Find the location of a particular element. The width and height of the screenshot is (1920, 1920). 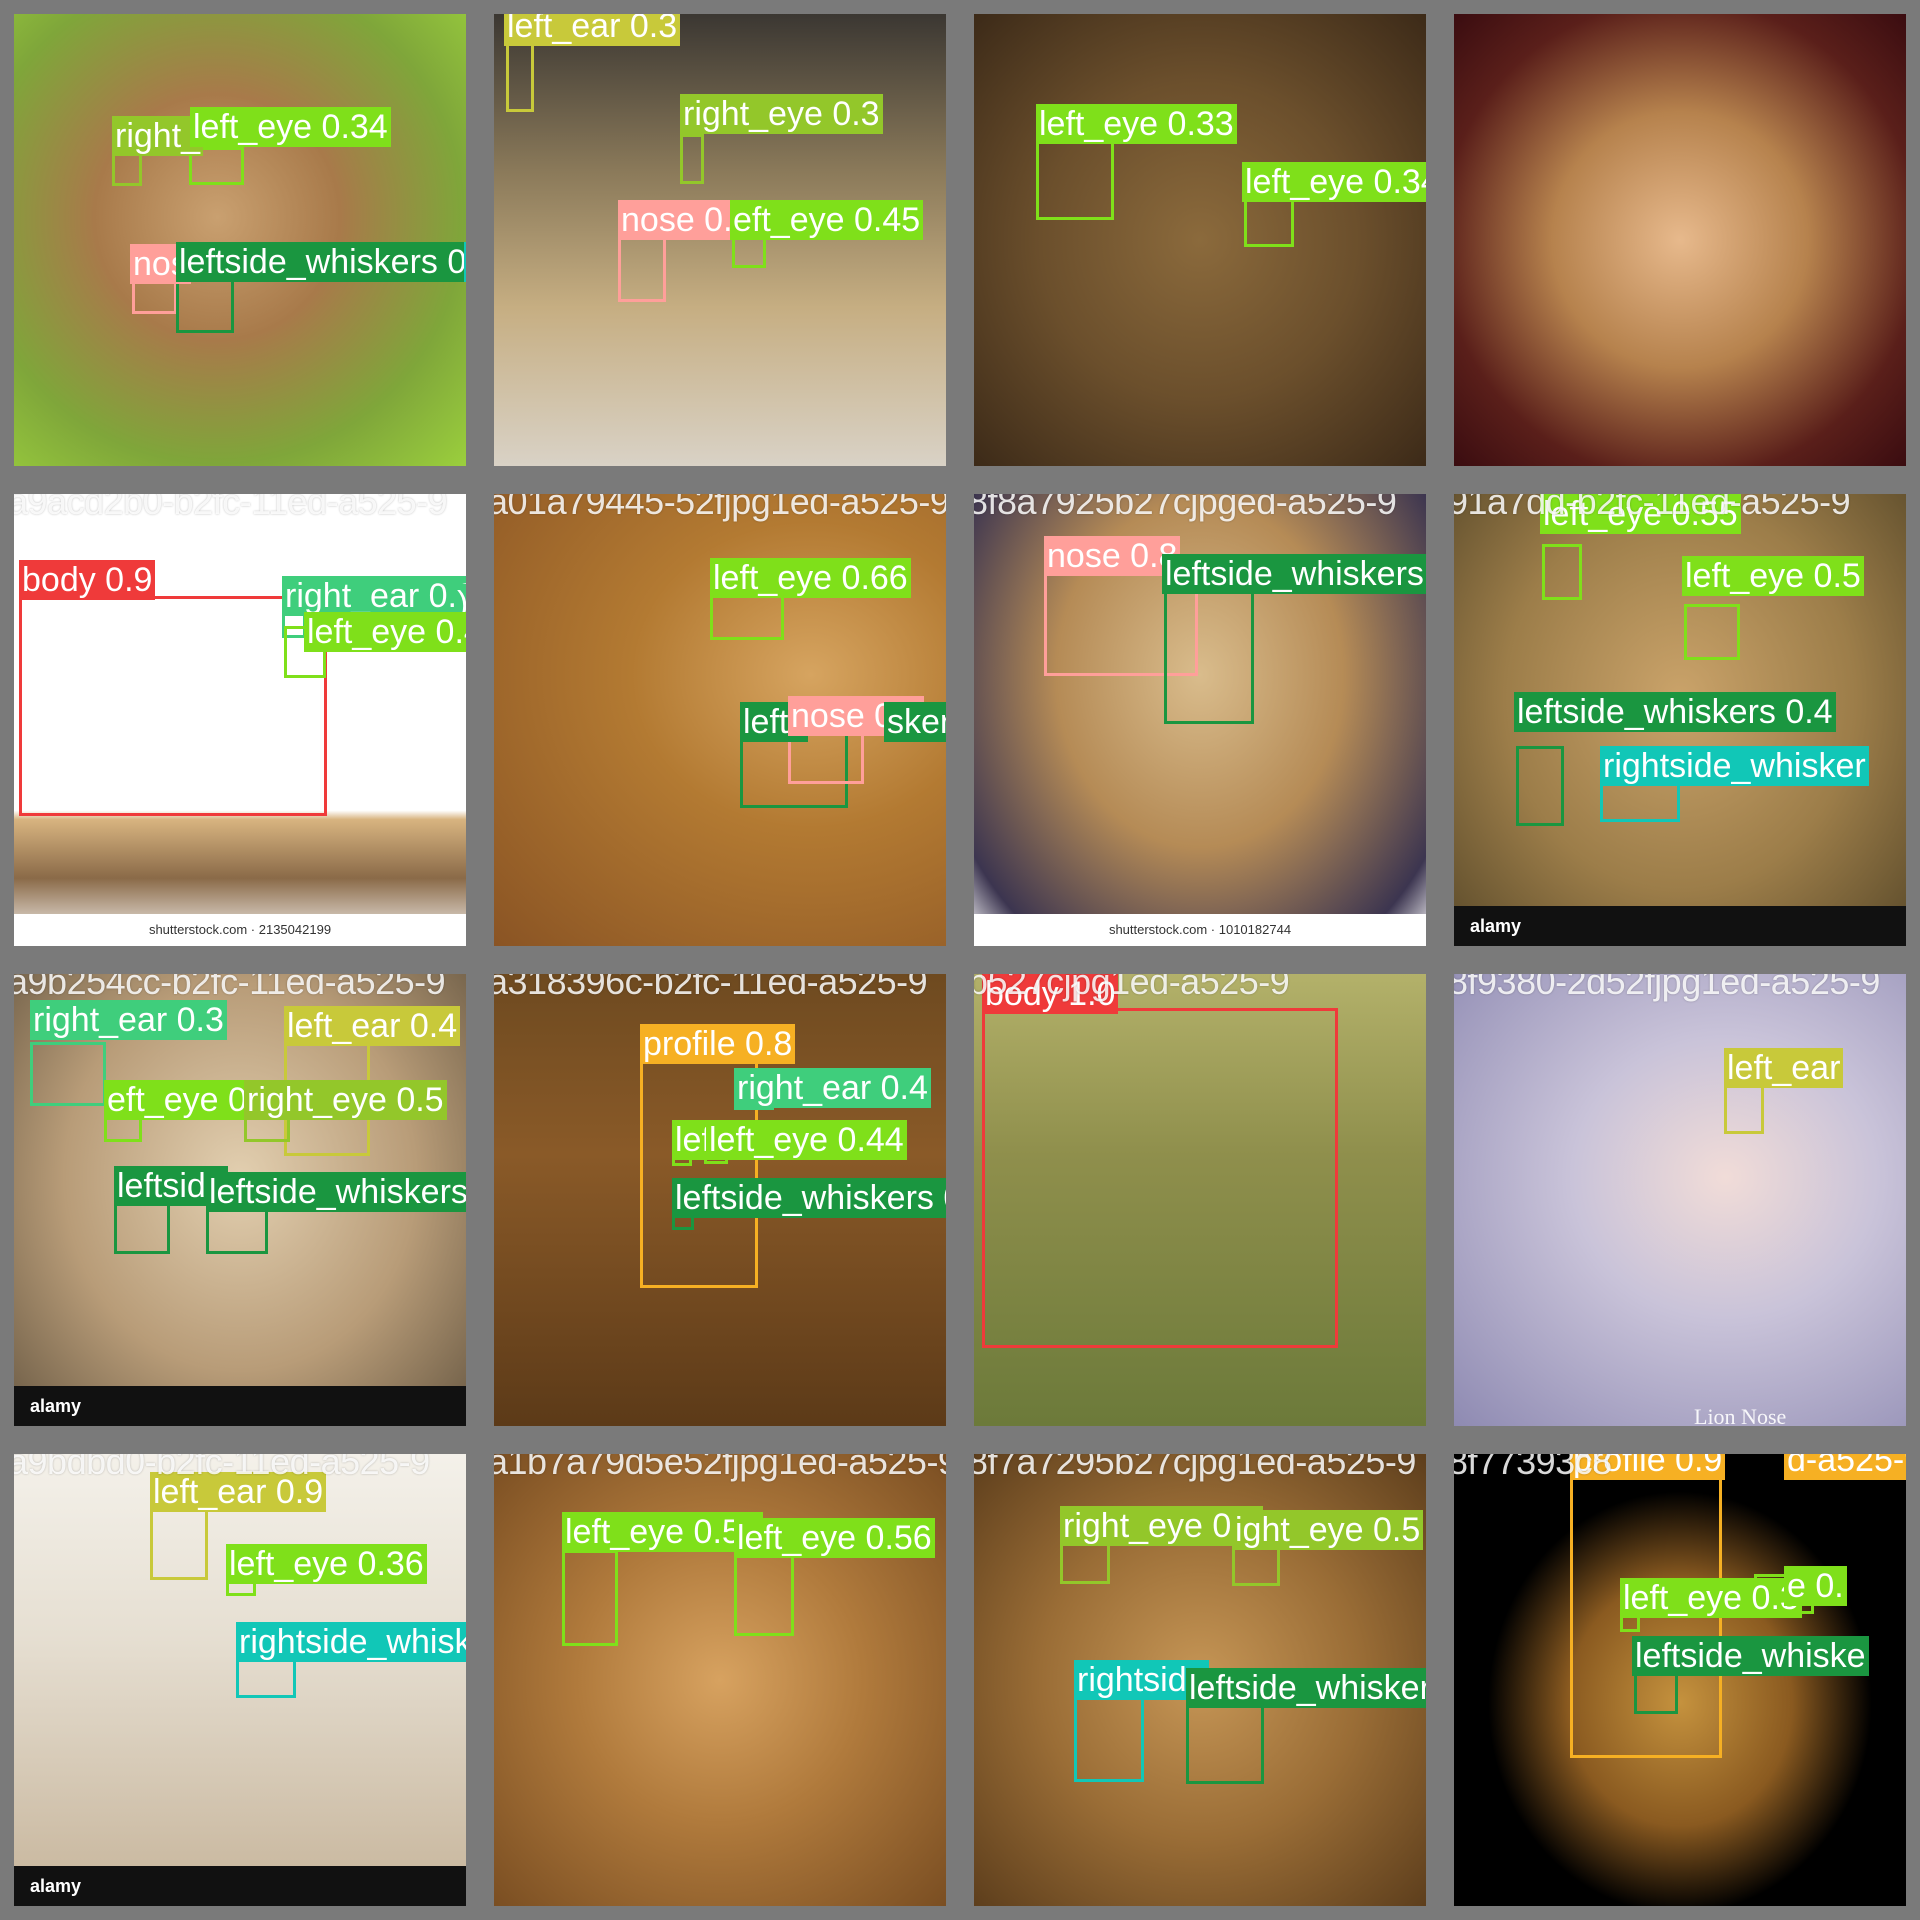

stock-footer: shutterstock.com · 1010182744 is located at coordinates (1200, 930).